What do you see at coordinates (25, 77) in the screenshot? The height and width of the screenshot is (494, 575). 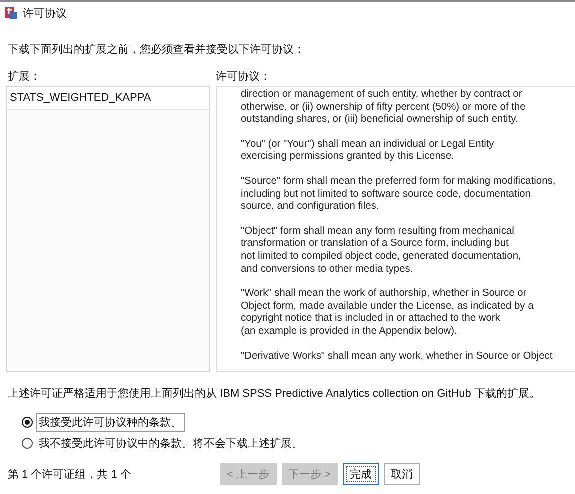 I see `extensions-label: 扩展：` at bounding box center [25, 77].